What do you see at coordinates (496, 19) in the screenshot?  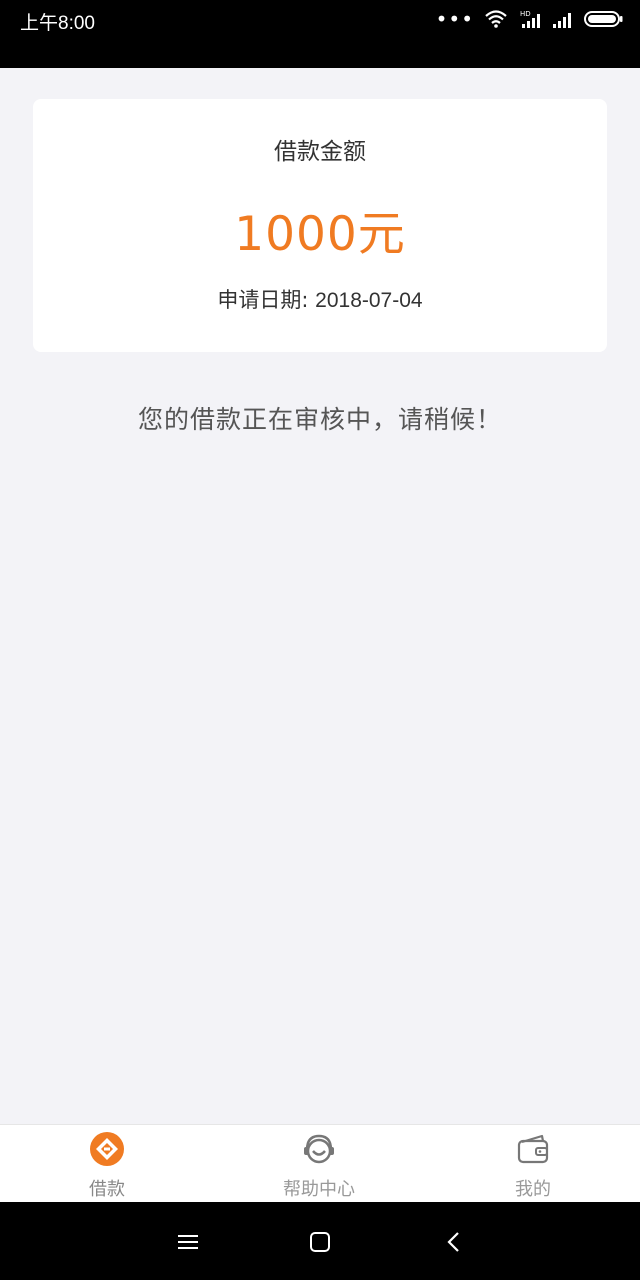 I see `wifi-icon` at bounding box center [496, 19].